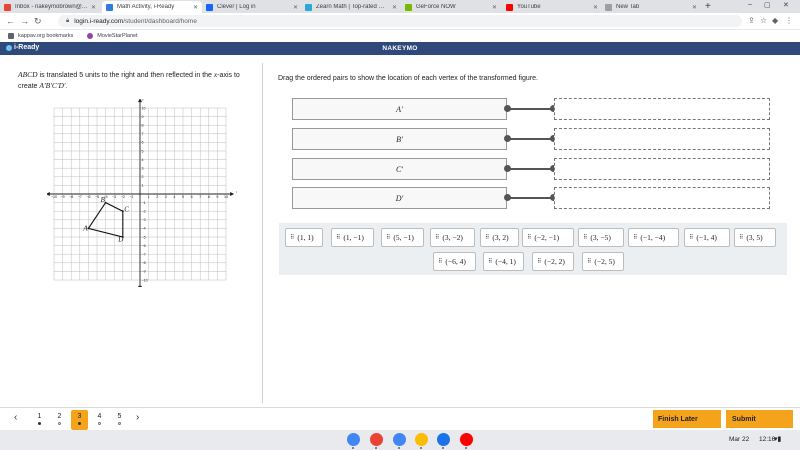  I want to click on x-tick-label: 4, so click(174, 197).